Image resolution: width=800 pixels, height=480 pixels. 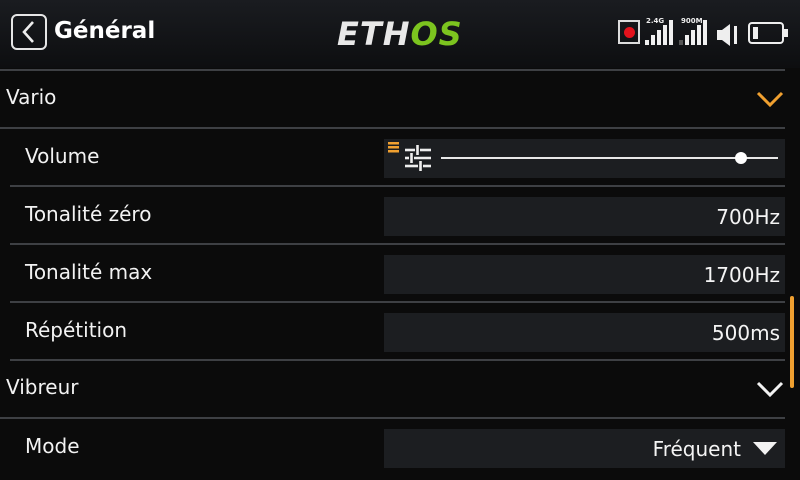 I want to click on repeat-row: Répétition 500ms, so click(x=392, y=331).